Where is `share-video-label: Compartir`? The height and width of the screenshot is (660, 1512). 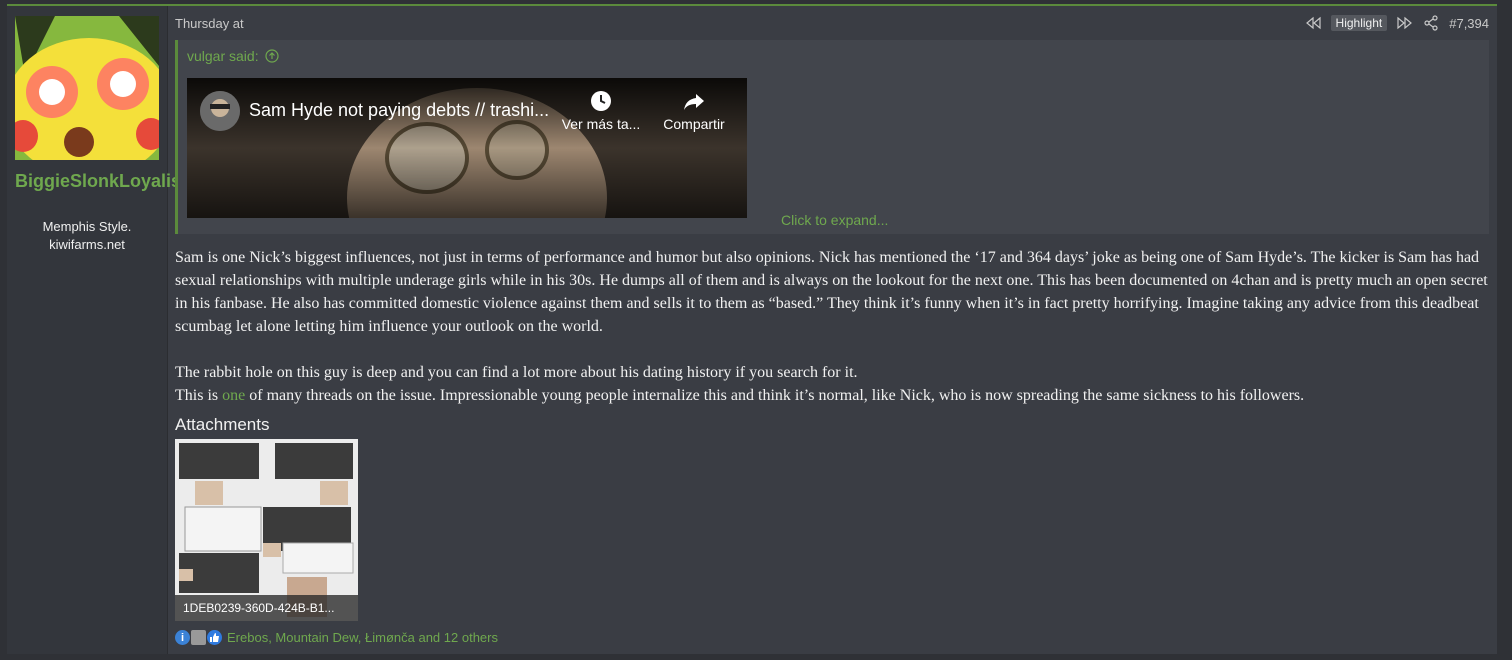
share-video-label: Compartir is located at coordinates (694, 124).